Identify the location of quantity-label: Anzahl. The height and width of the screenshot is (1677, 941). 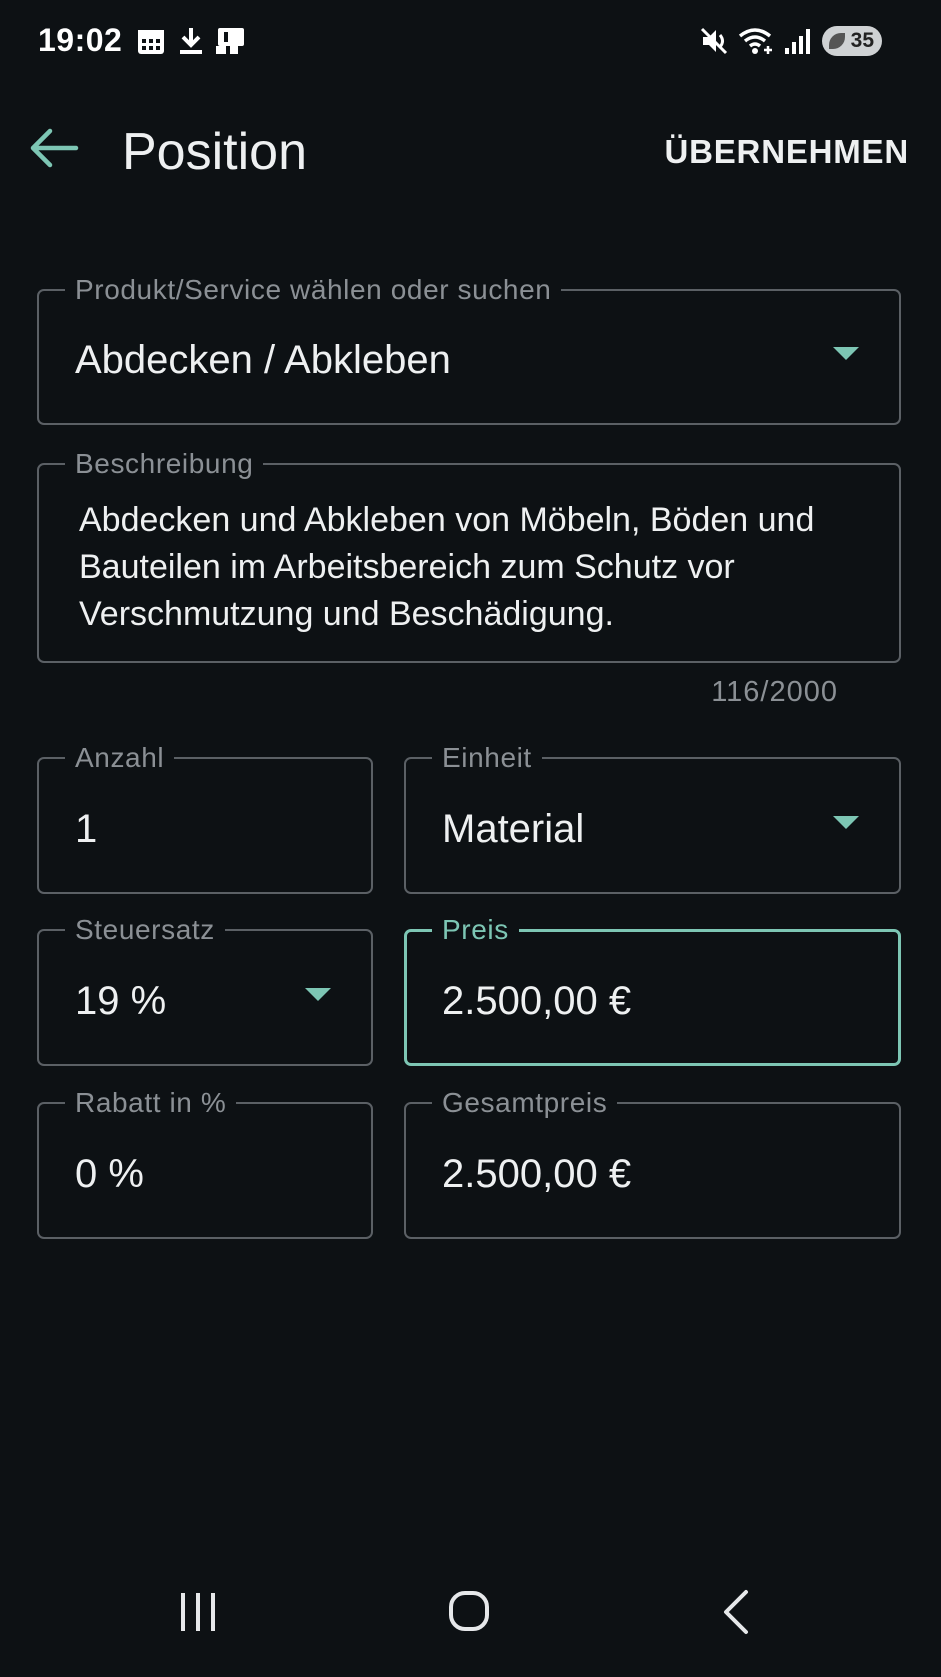
(120, 758).